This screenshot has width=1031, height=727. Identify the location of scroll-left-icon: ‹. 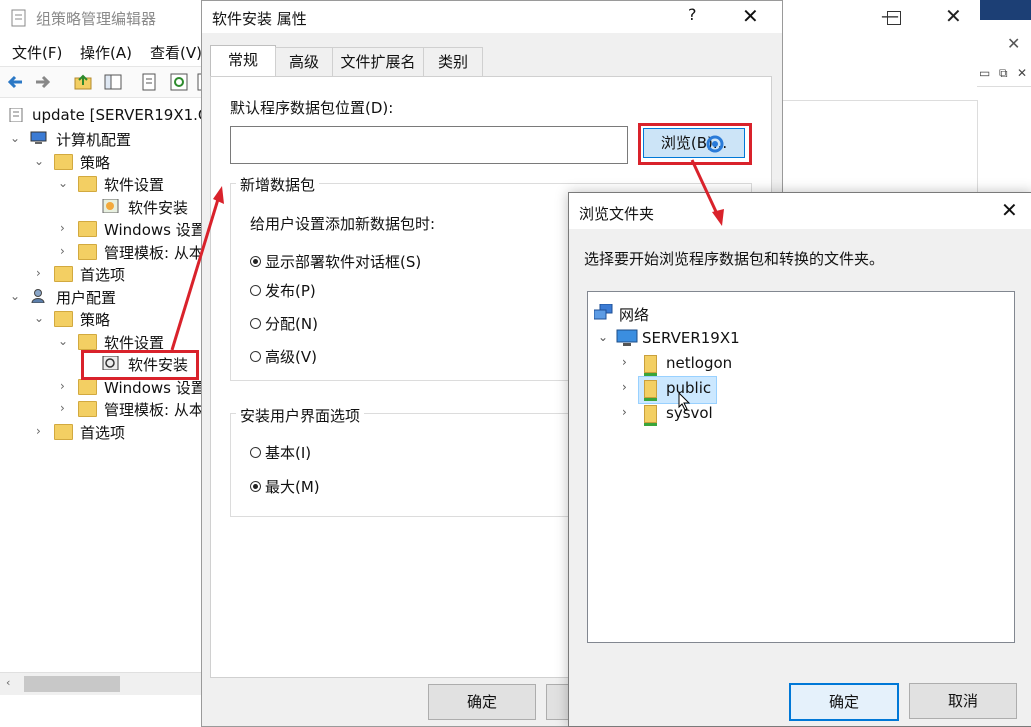
(8, 682).